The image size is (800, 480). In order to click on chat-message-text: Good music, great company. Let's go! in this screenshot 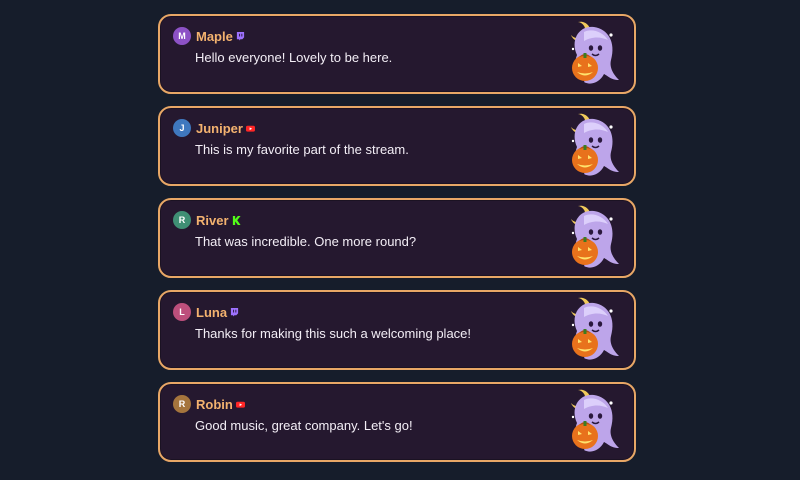, I will do `click(304, 425)`.